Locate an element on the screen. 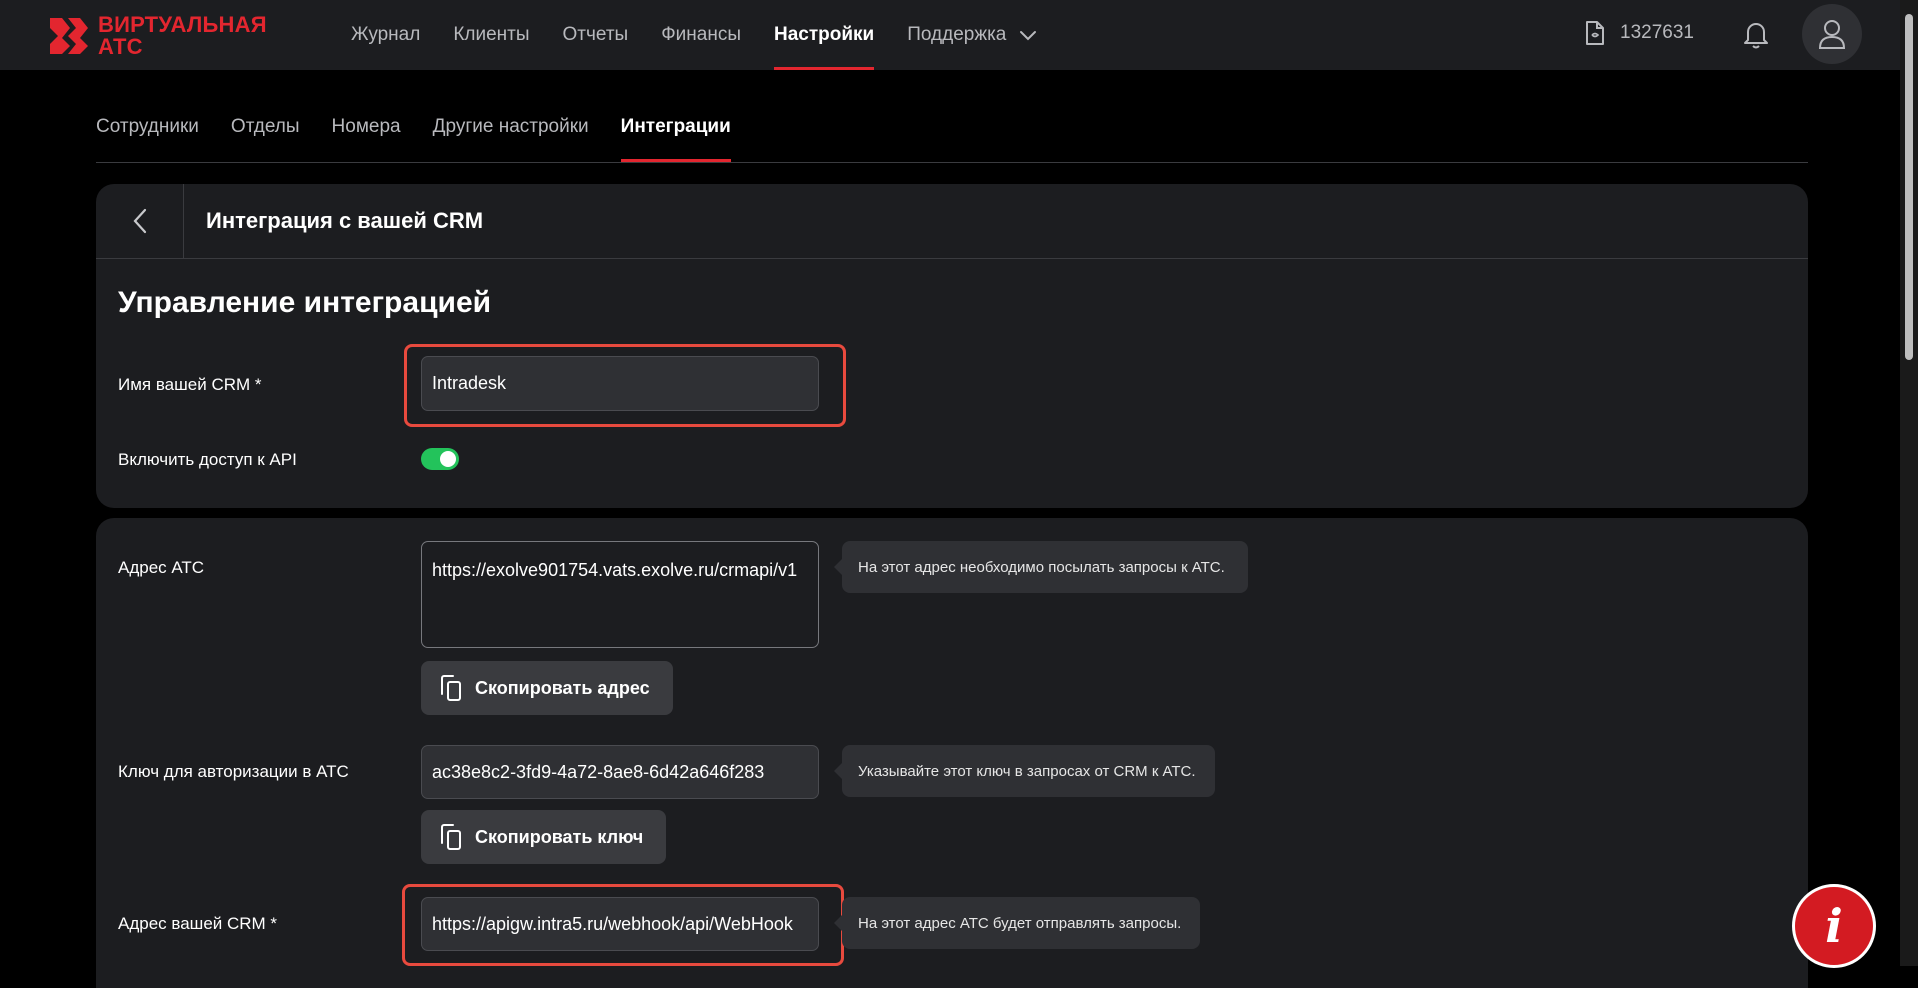 The width and height of the screenshot is (1918, 988). back-button is located at coordinates (140, 221).